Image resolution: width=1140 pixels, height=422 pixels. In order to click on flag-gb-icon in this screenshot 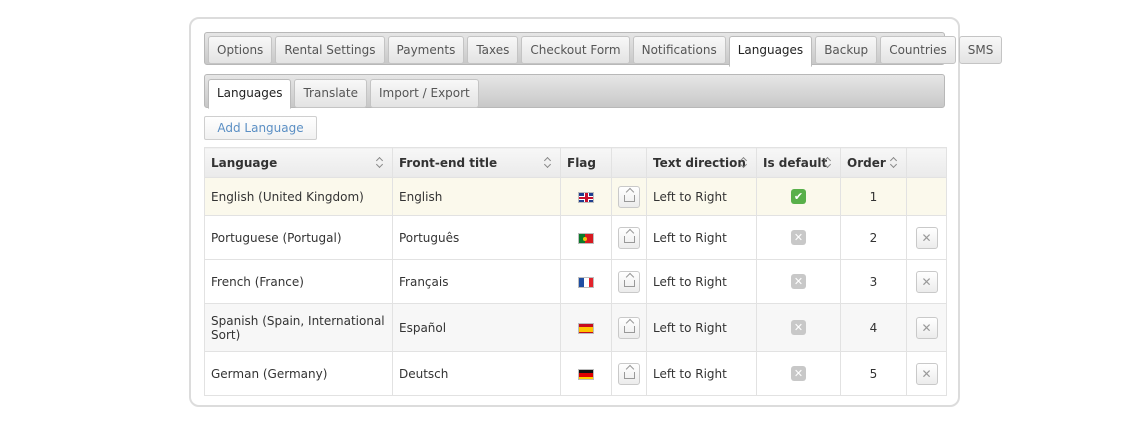, I will do `click(586, 197)`.